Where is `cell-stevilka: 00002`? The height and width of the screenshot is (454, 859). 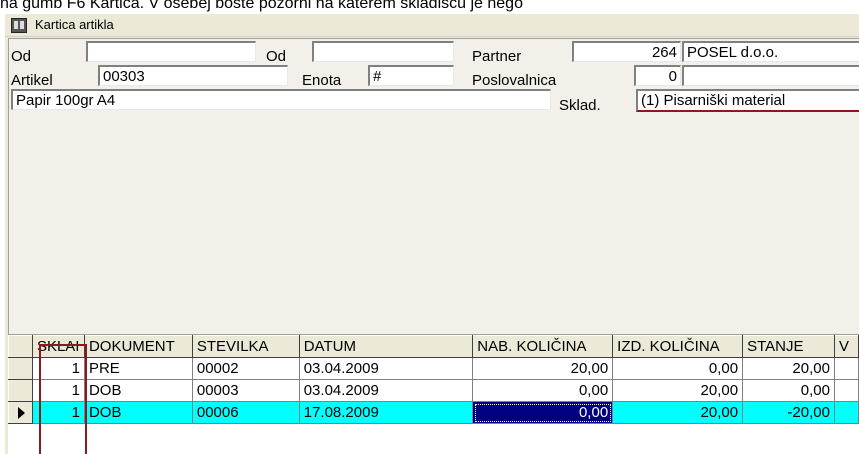
cell-stevilka: 00002 is located at coordinates (245, 368).